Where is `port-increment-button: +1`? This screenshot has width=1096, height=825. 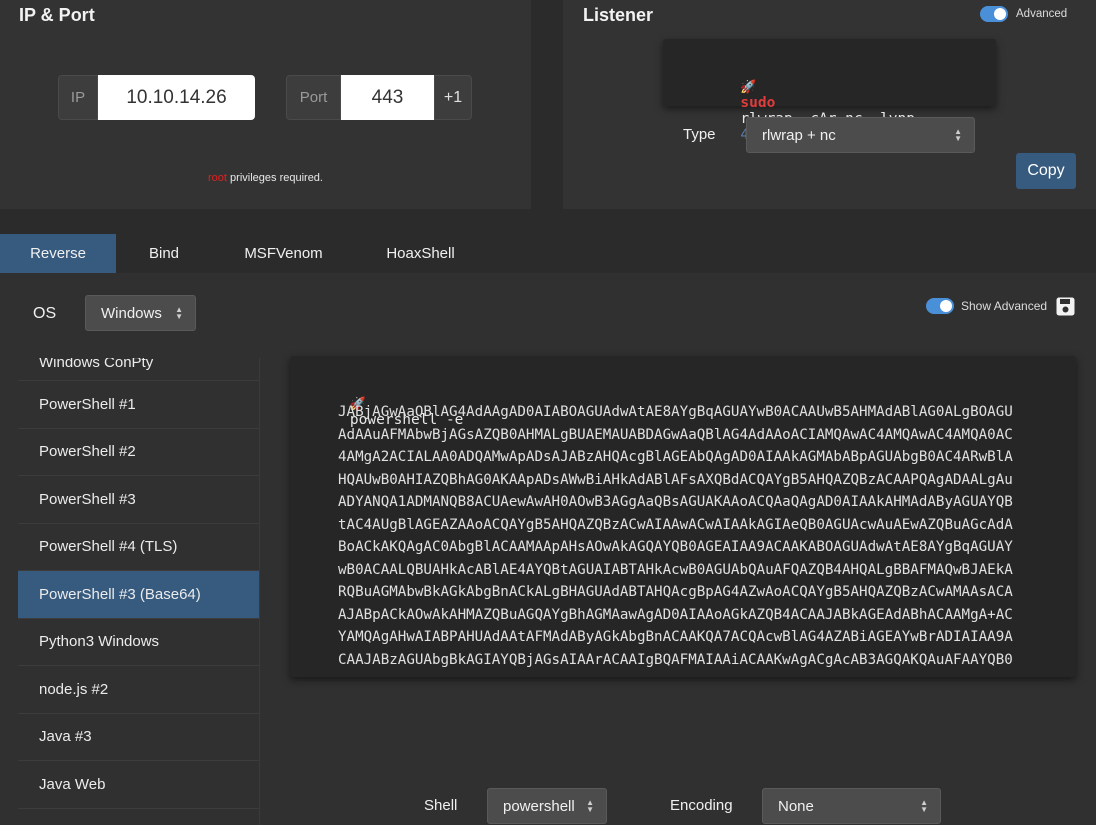
port-increment-button: +1 is located at coordinates (453, 97).